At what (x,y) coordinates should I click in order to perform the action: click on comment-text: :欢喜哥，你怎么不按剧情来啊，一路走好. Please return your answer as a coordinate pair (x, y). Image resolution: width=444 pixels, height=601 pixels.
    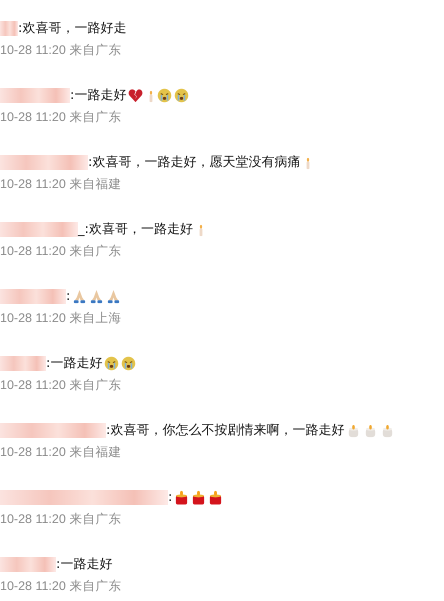
    Looking at the image, I should click on (225, 430).